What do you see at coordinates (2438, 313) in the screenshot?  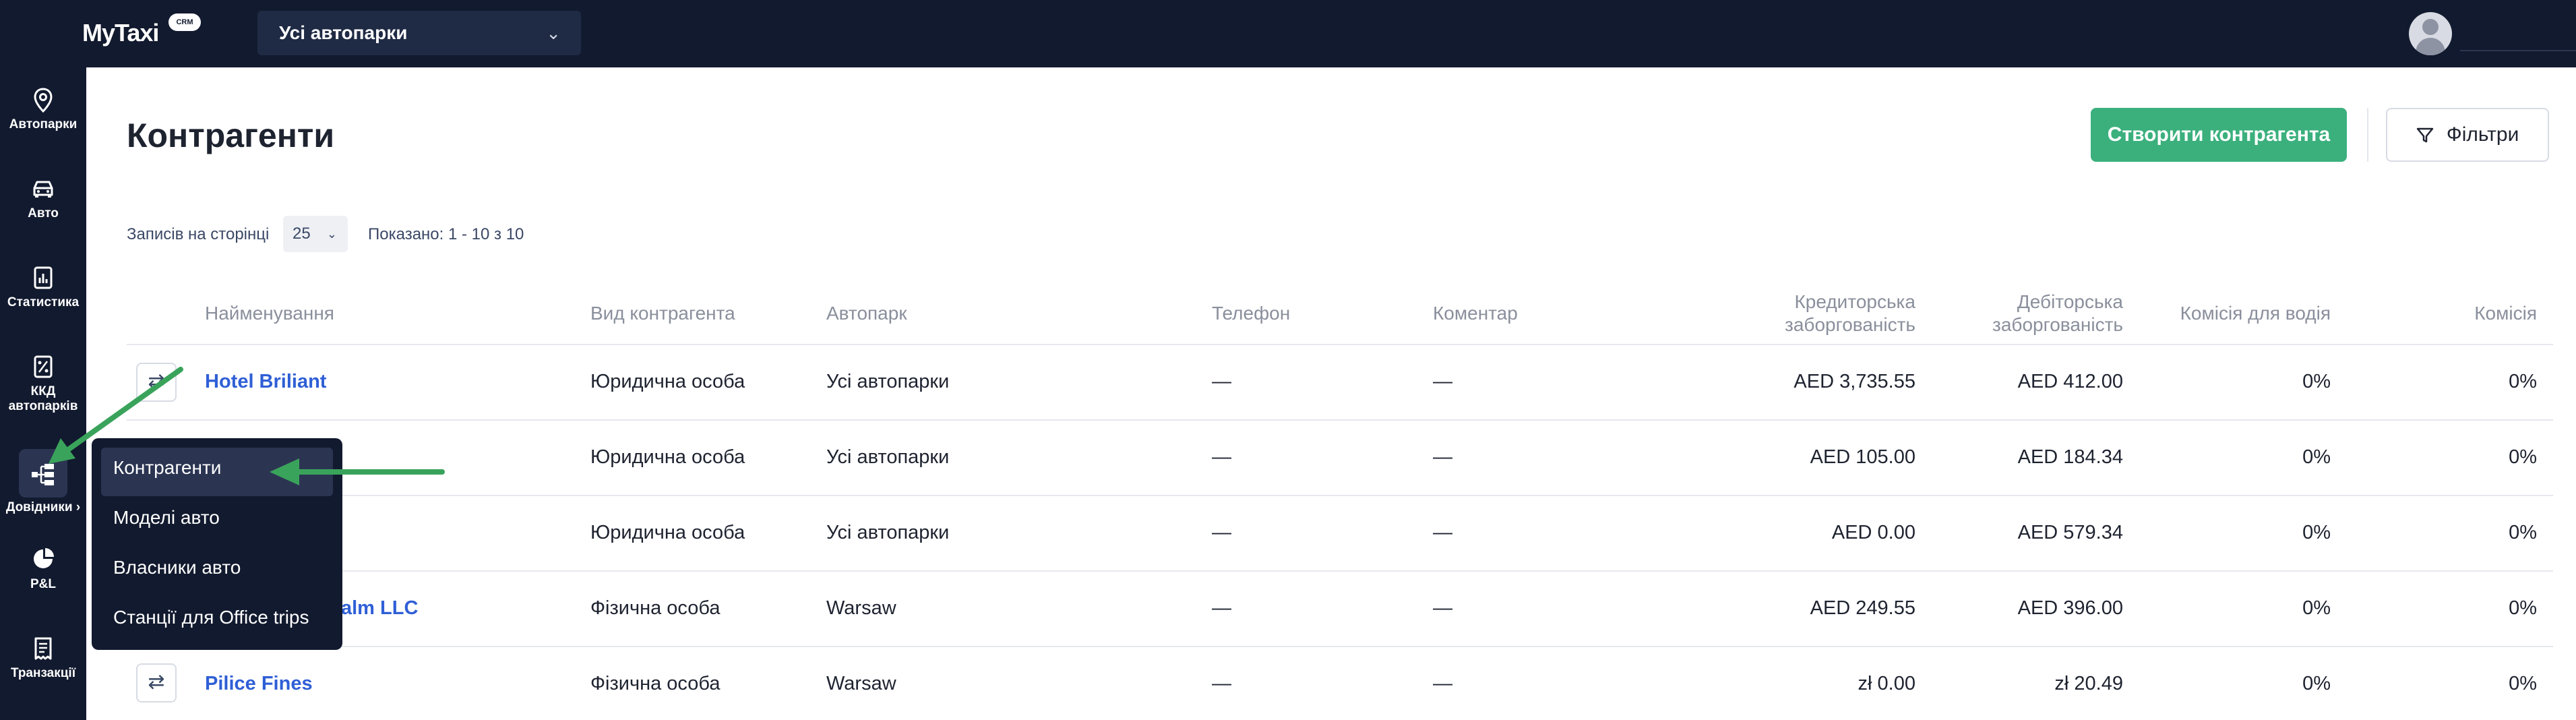 I see `col-header-fee: Комісія` at bounding box center [2438, 313].